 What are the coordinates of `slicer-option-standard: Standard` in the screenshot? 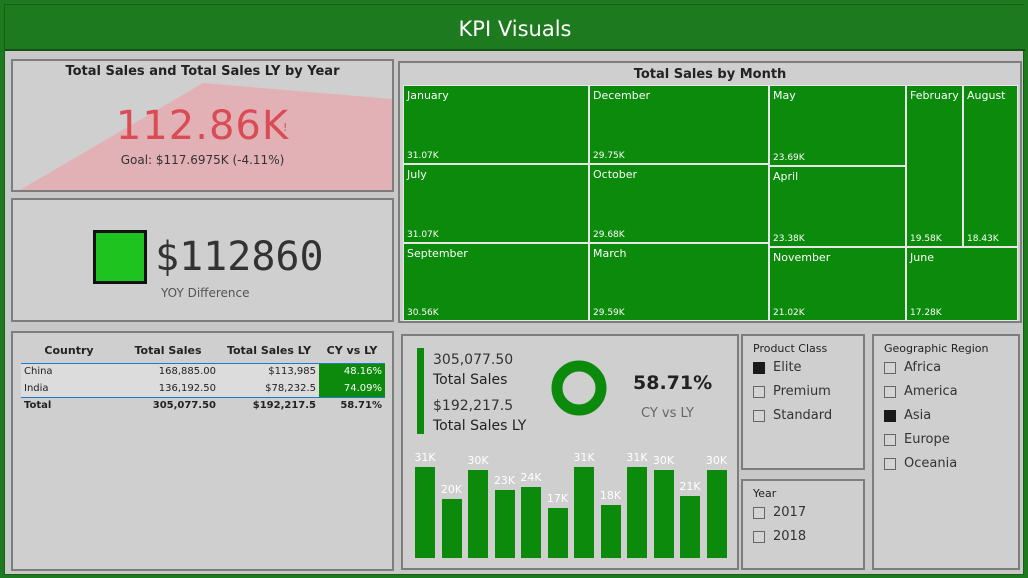 It's located at (792, 415).